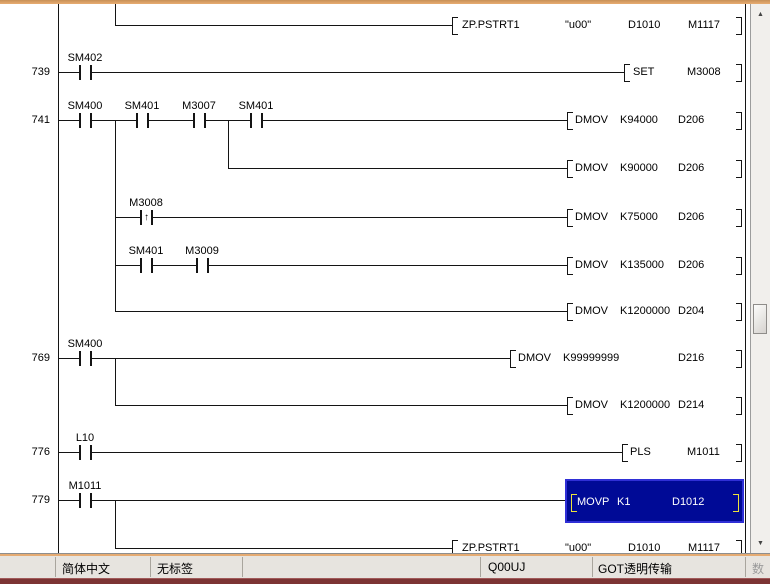 The image size is (770, 584). I want to click on instruction-opcode: ZP.PSTRT1, so click(491, 25).